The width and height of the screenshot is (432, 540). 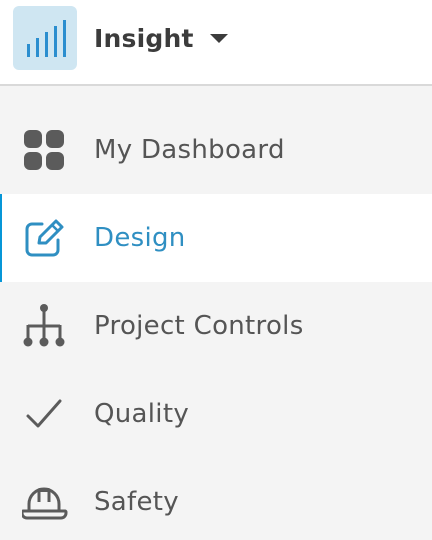 I want to click on edit-icon, so click(x=45, y=238).